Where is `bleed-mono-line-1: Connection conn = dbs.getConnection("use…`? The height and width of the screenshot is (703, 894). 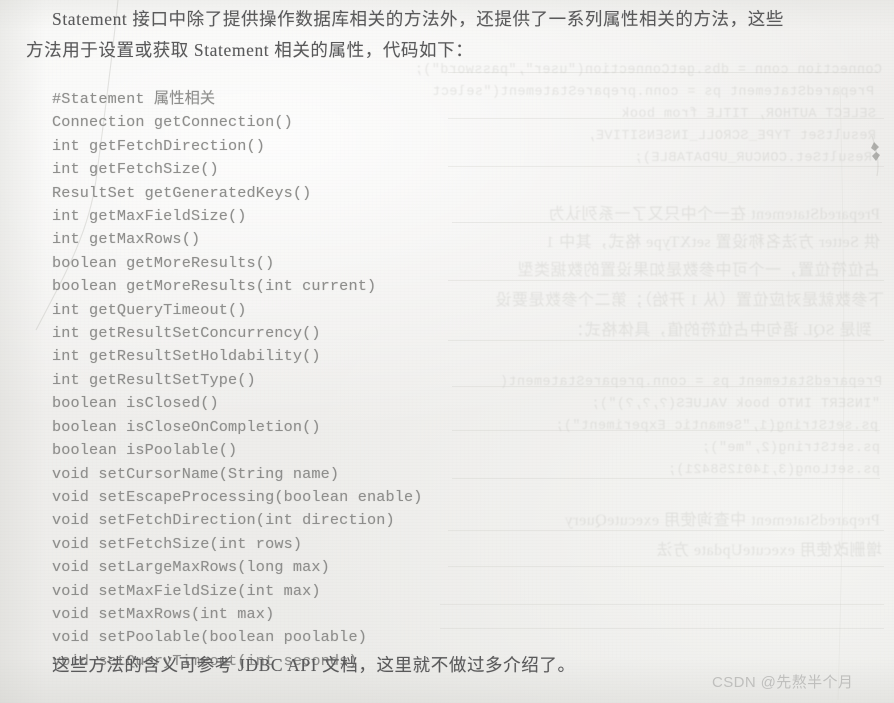
bleed-mono-line-1: Connection conn = dbs.getConnection("use… is located at coordinates (648, 70).